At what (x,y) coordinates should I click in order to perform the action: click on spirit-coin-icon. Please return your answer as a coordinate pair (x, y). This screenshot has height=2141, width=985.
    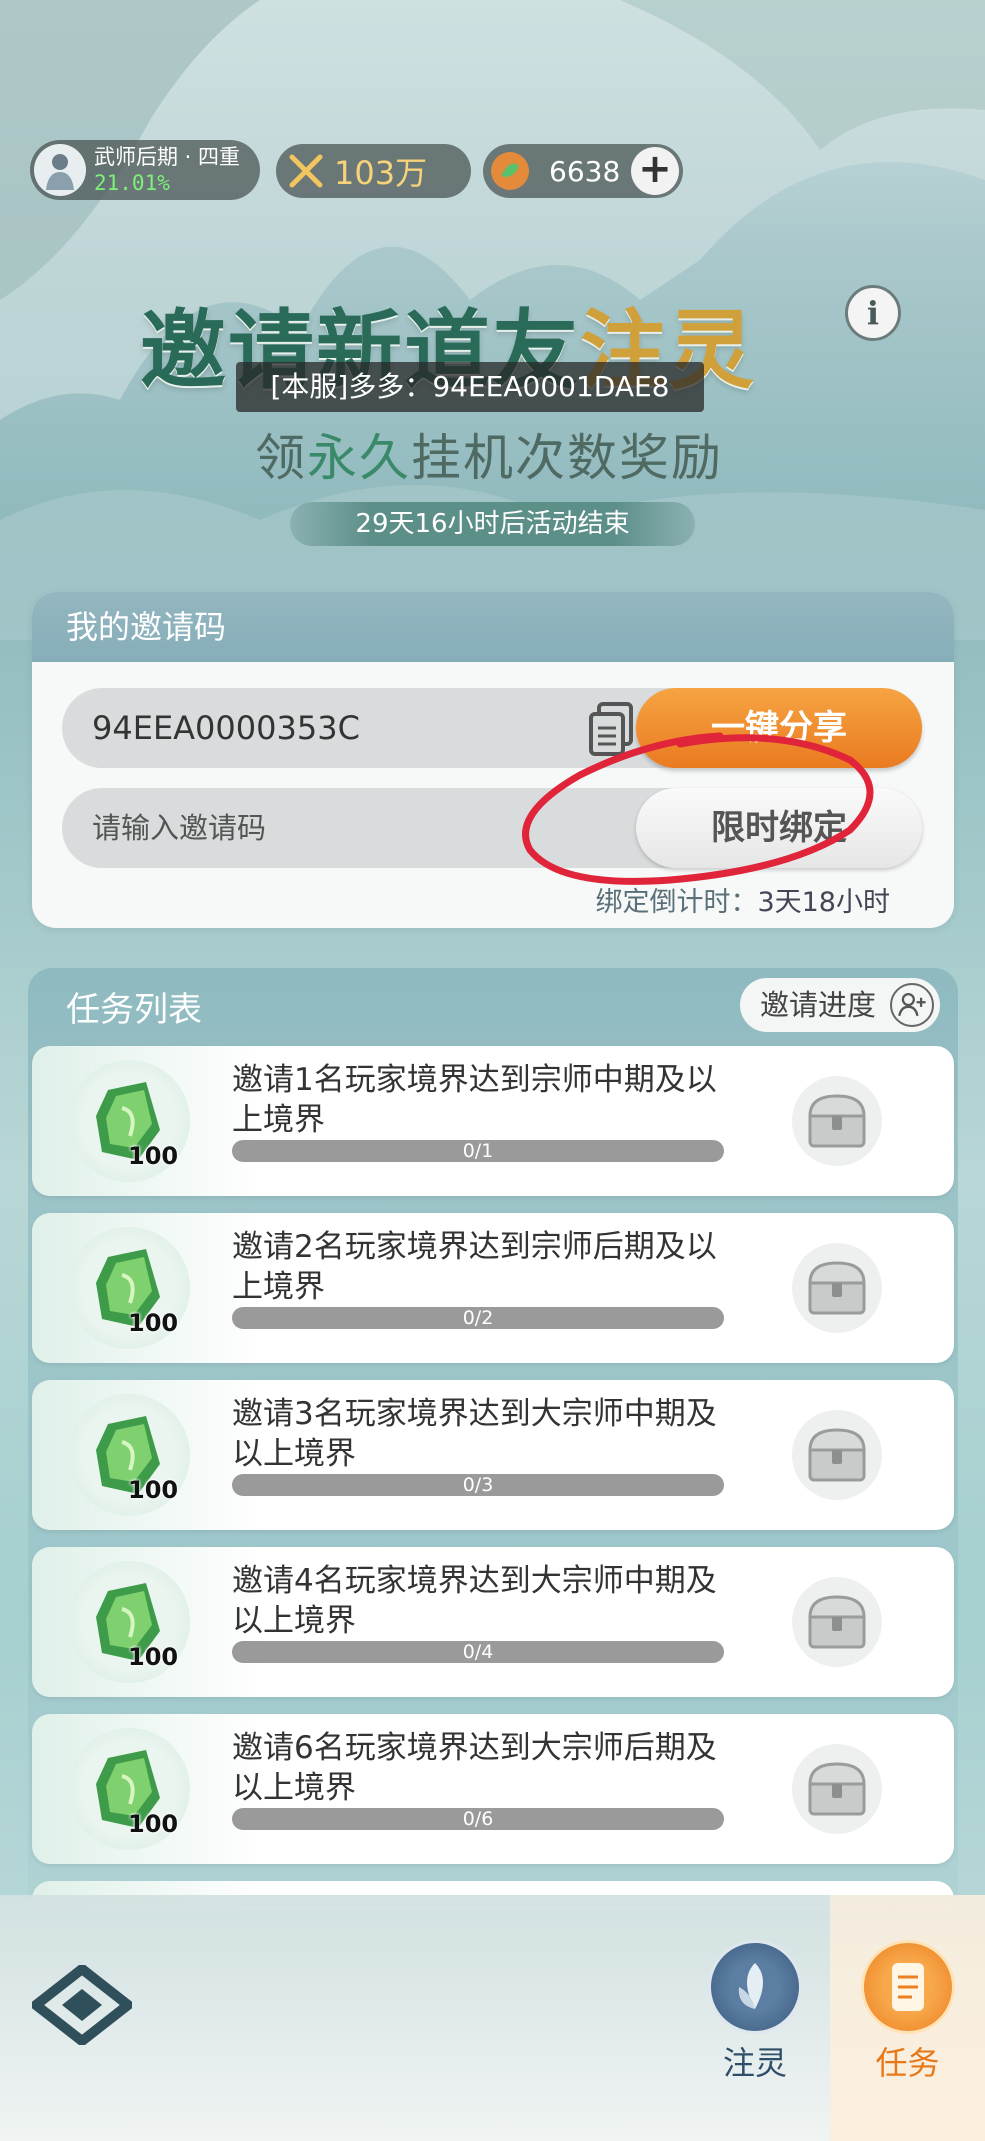
    Looking at the image, I should click on (510, 171).